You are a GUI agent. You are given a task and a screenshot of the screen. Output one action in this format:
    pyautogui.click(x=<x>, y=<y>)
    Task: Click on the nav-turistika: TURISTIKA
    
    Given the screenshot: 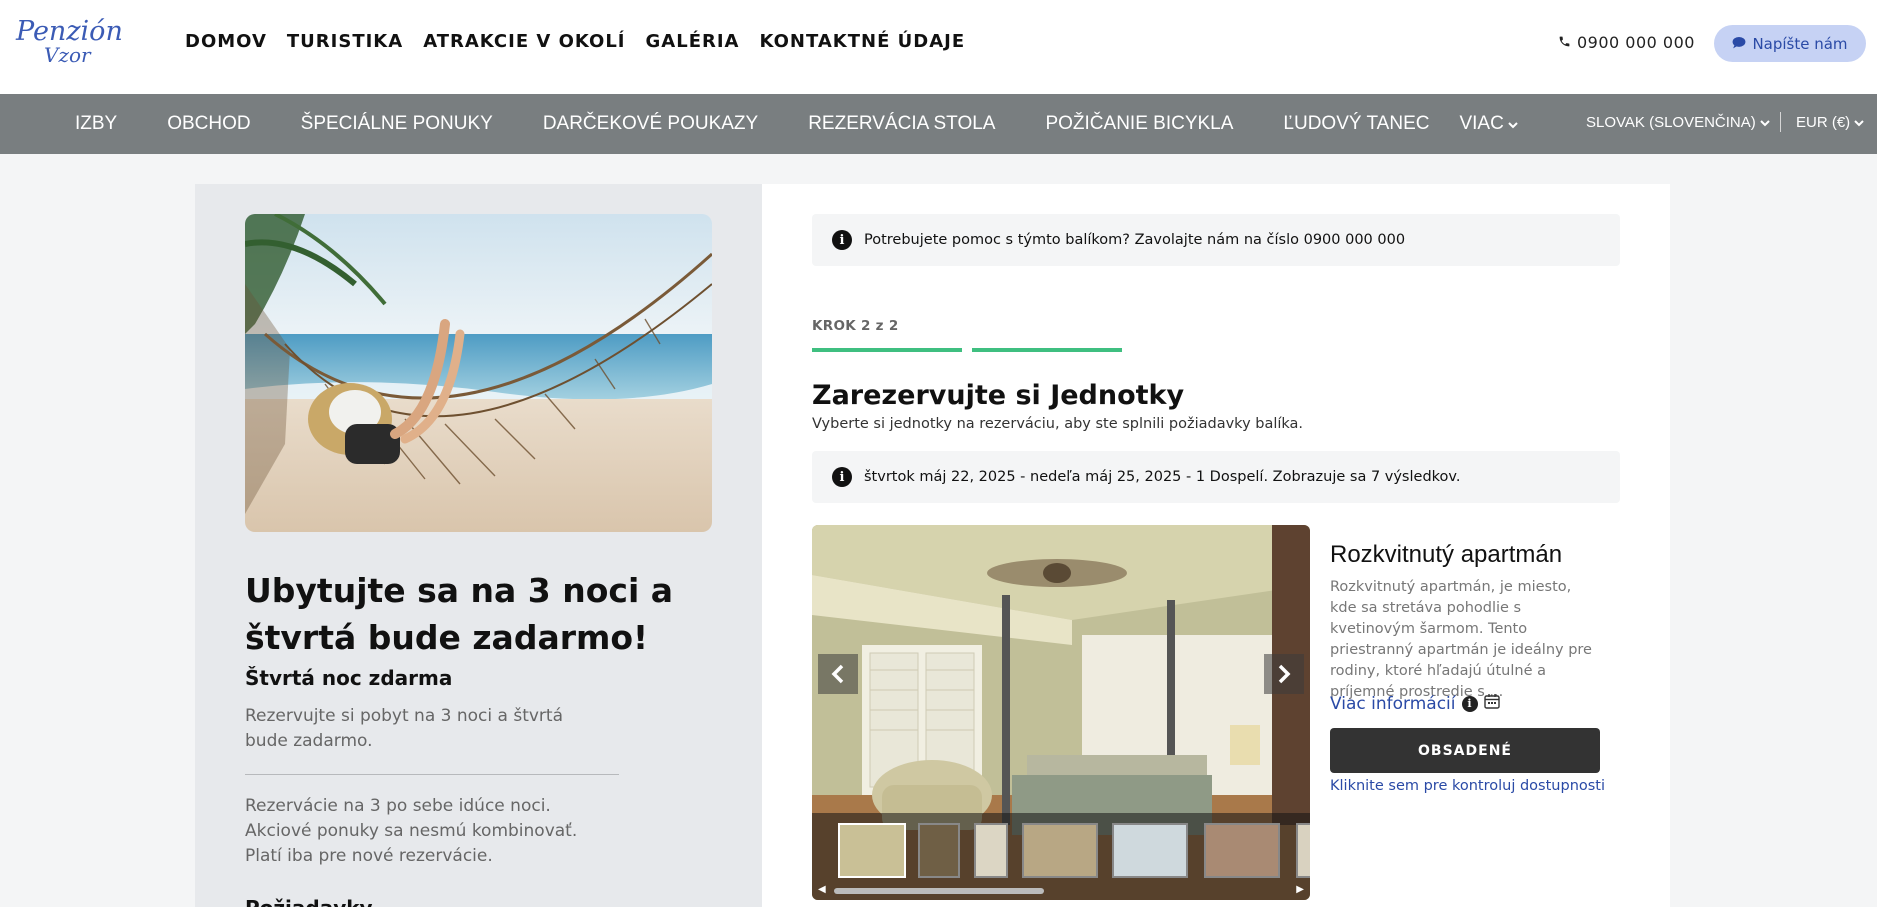 What is the action you would take?
    pyautogui.click(x=345, y=41)
    